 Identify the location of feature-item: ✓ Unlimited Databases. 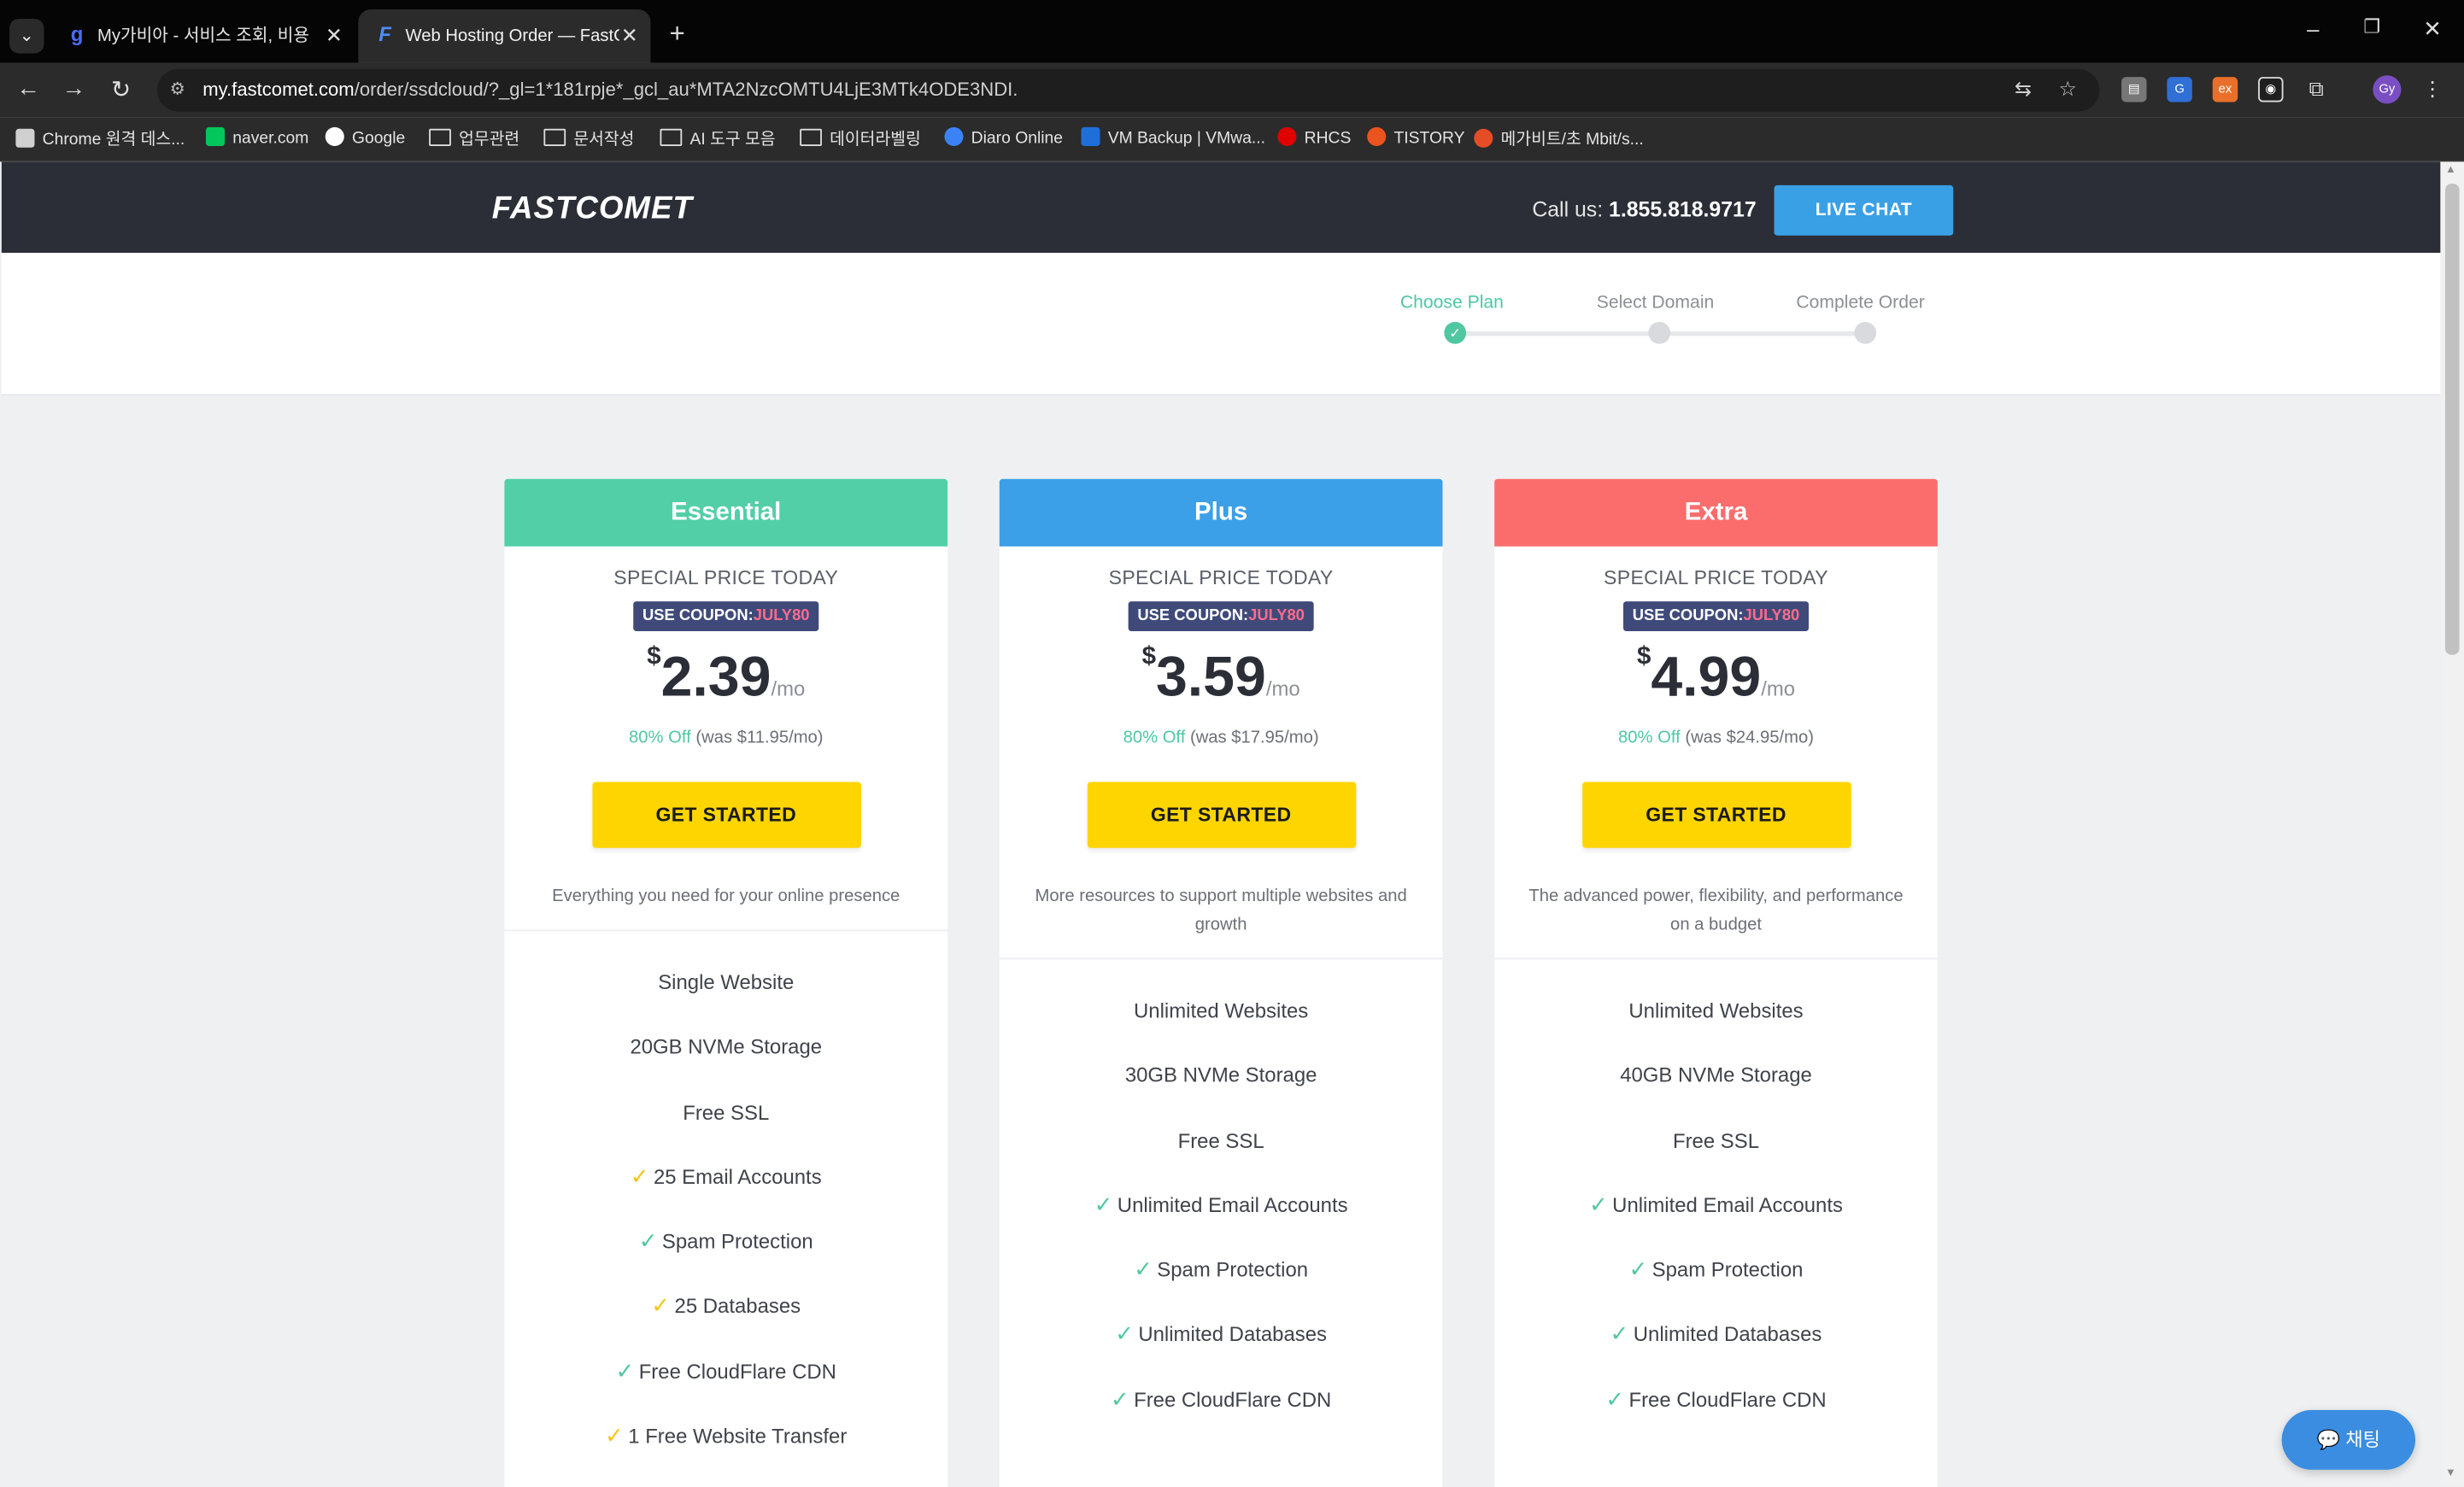
(1221, 1335).